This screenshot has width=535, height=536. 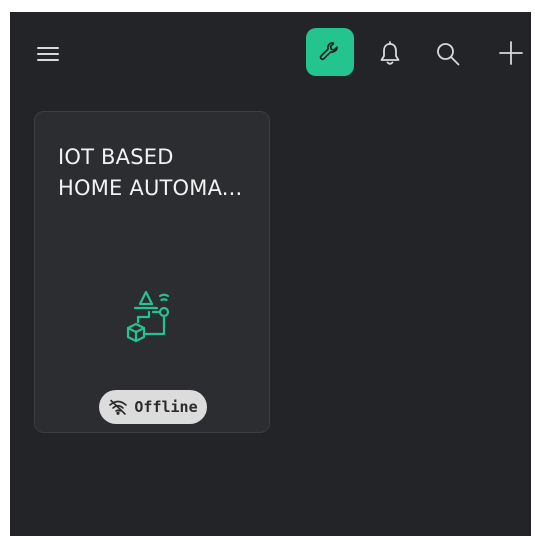 I want to click on status-label: Offline, so click(x=166, y=407).